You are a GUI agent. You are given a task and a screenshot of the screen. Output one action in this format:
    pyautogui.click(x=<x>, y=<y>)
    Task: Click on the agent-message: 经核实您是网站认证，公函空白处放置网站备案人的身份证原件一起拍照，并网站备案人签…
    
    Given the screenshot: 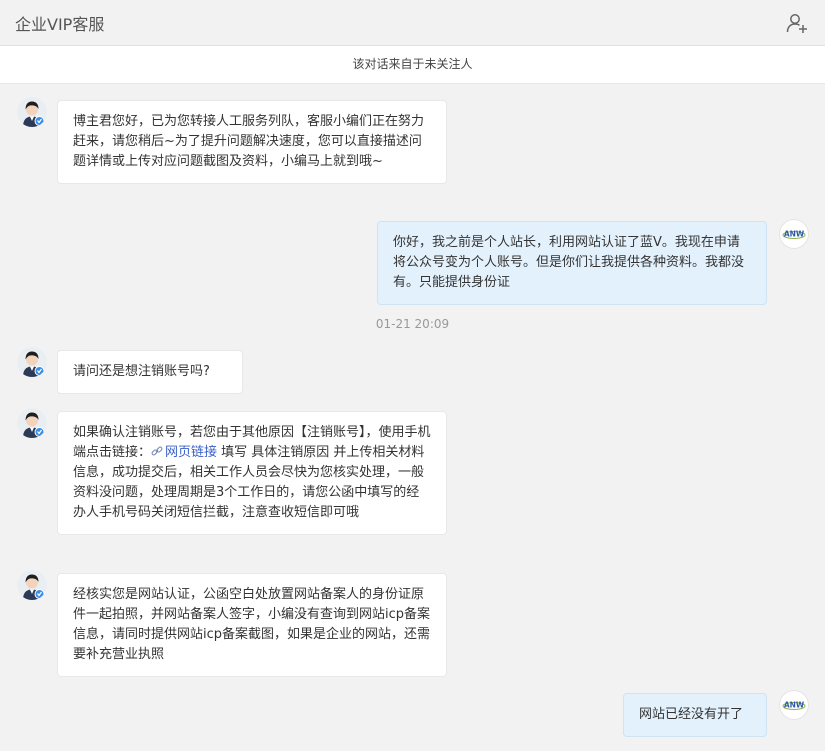 What is the action you would take?
    pyautogui.click(x=252, y=625)
    